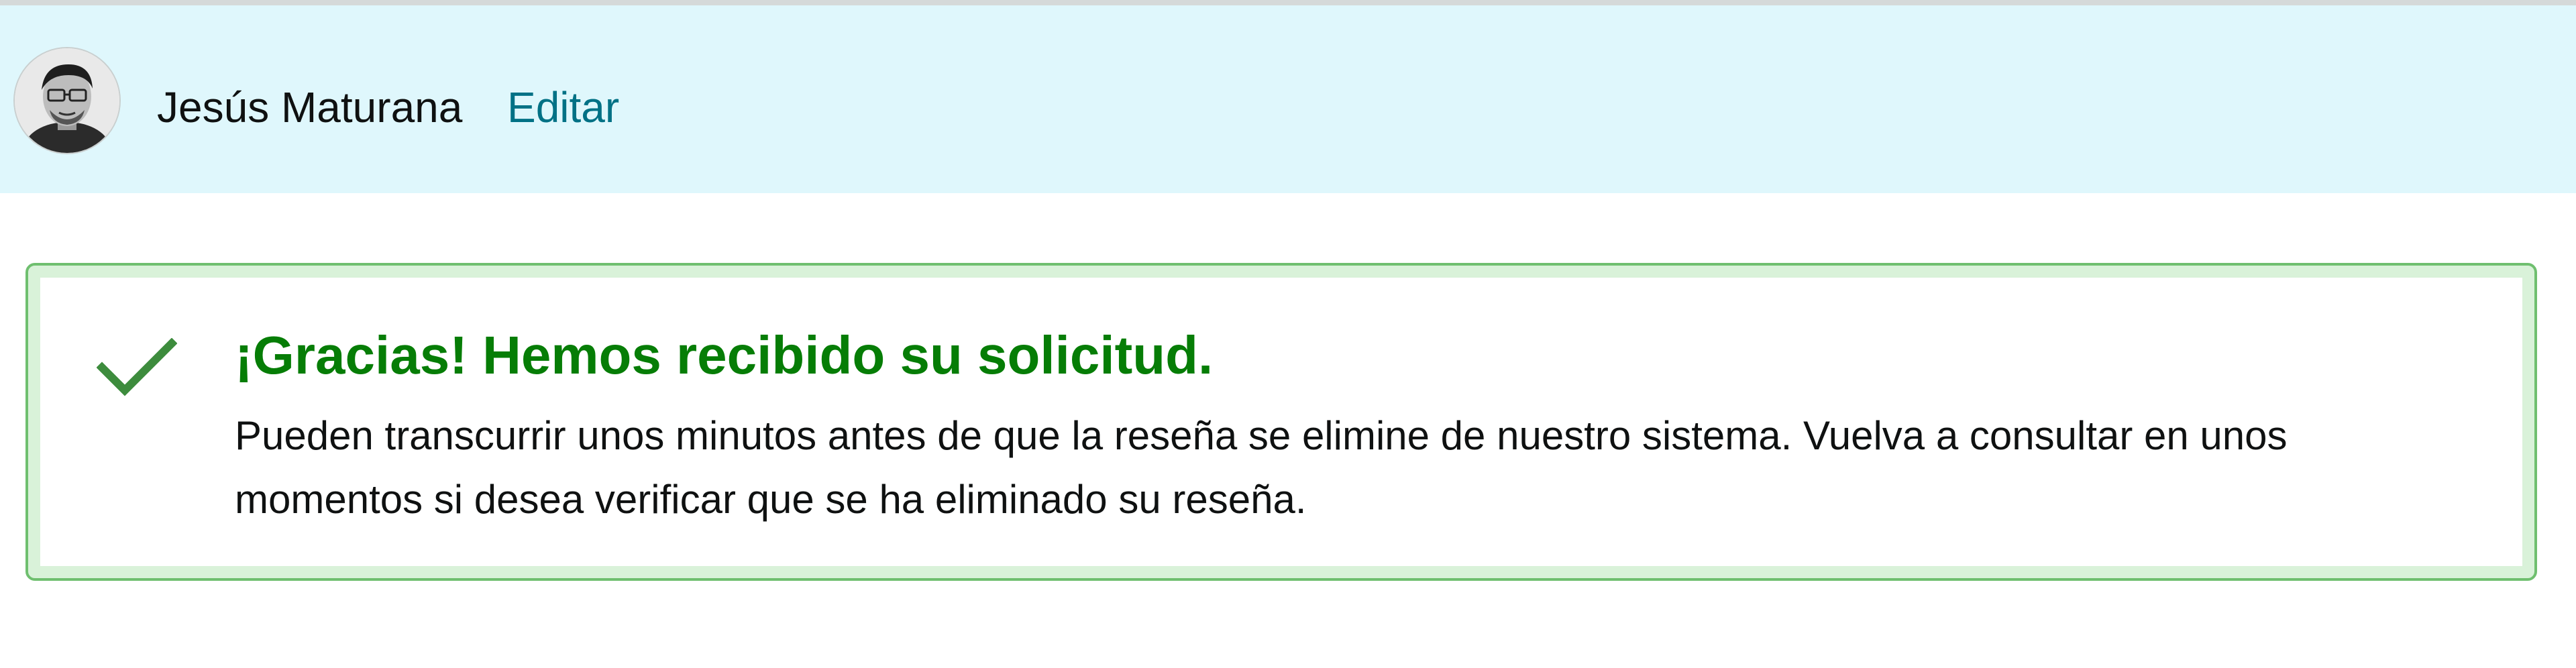  Describe the element at coordinates (563, 108) in the screenshot. I see `edit-profile-link: Editar` at that location.